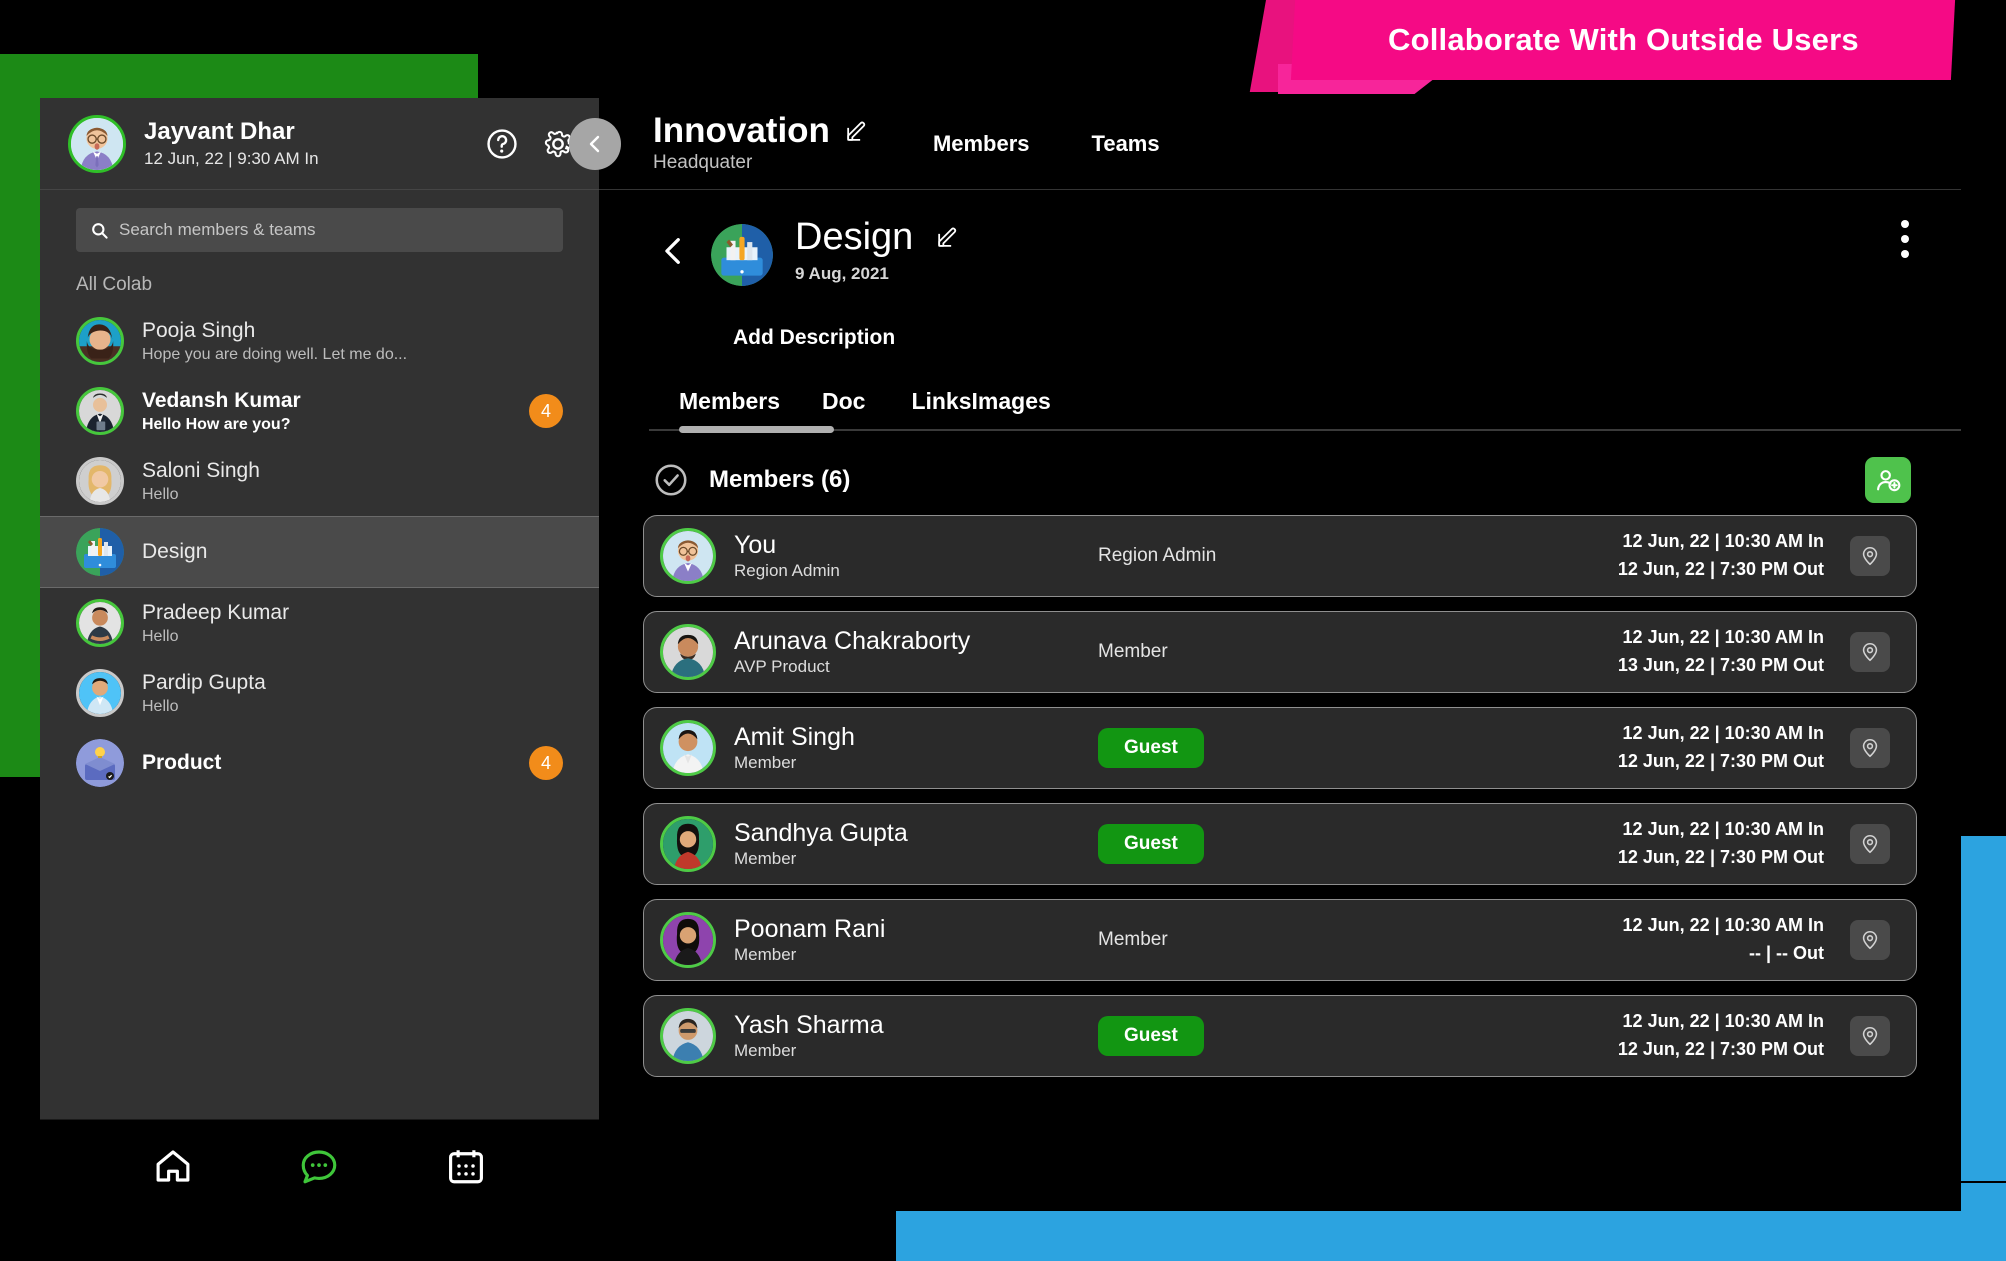  Describe the element at coordinates (1786, 953) in the screenshot. I see `check-out-time: -- | -- Out` at that location.